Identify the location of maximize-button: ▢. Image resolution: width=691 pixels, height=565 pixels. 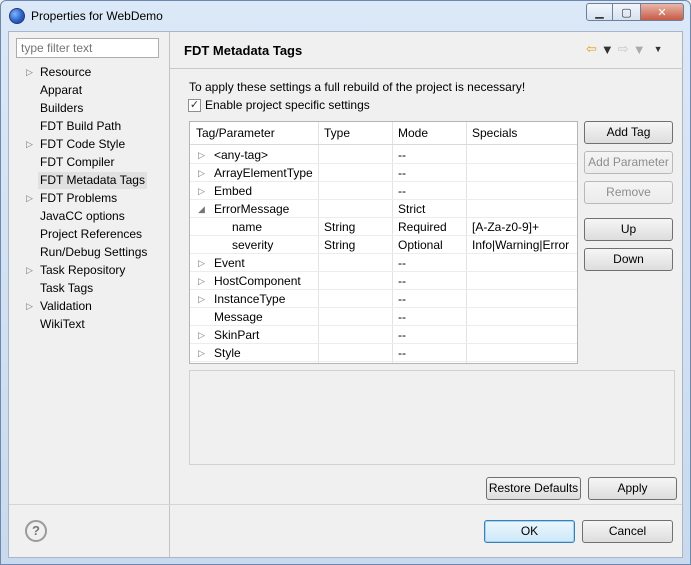
(626, 12).